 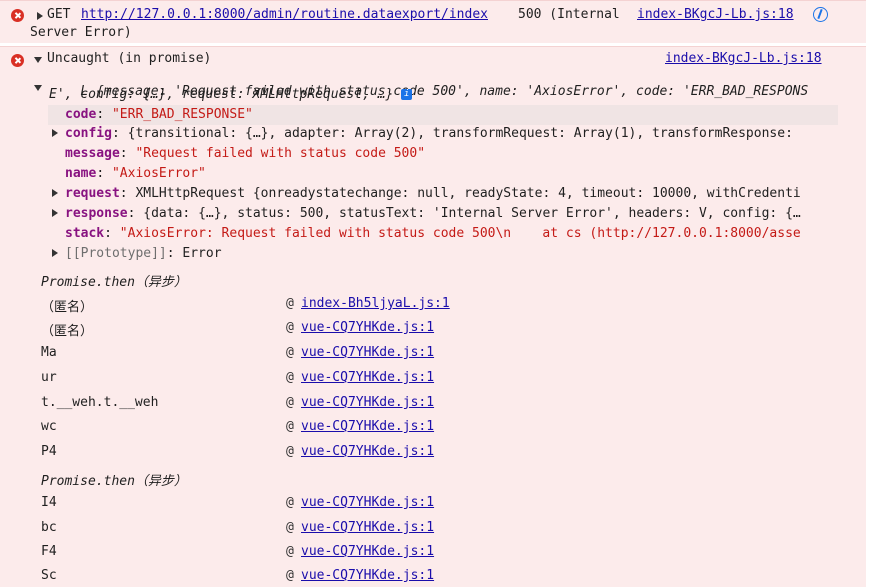 What do you see at coordinates (407, 94) in the screenshot?
I see `info-icon: i` at bounding box center [407, 94].